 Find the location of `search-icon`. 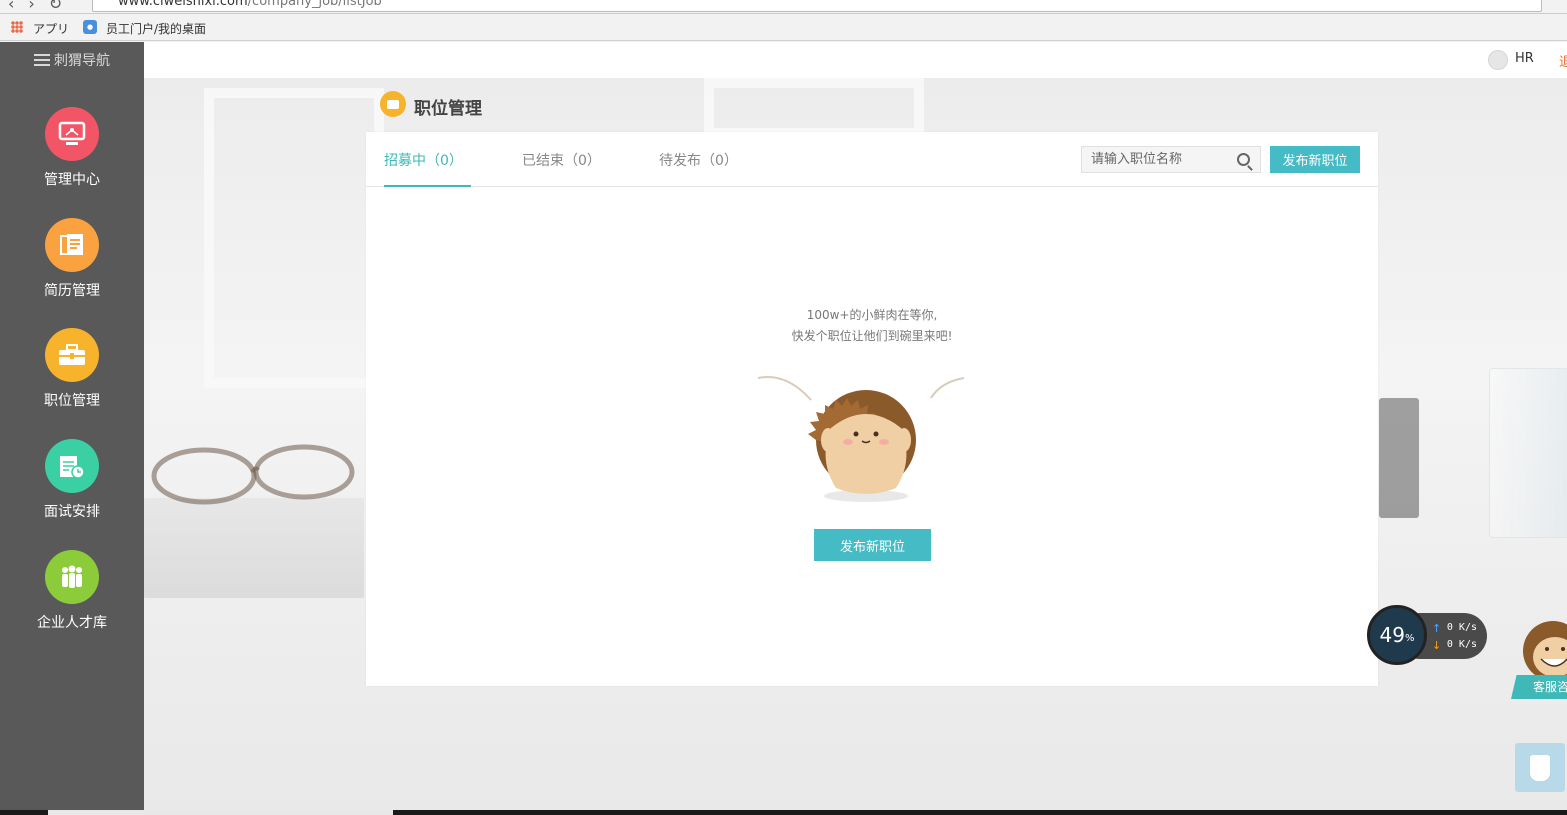

search-icon is located at coordinates (1243, 159).